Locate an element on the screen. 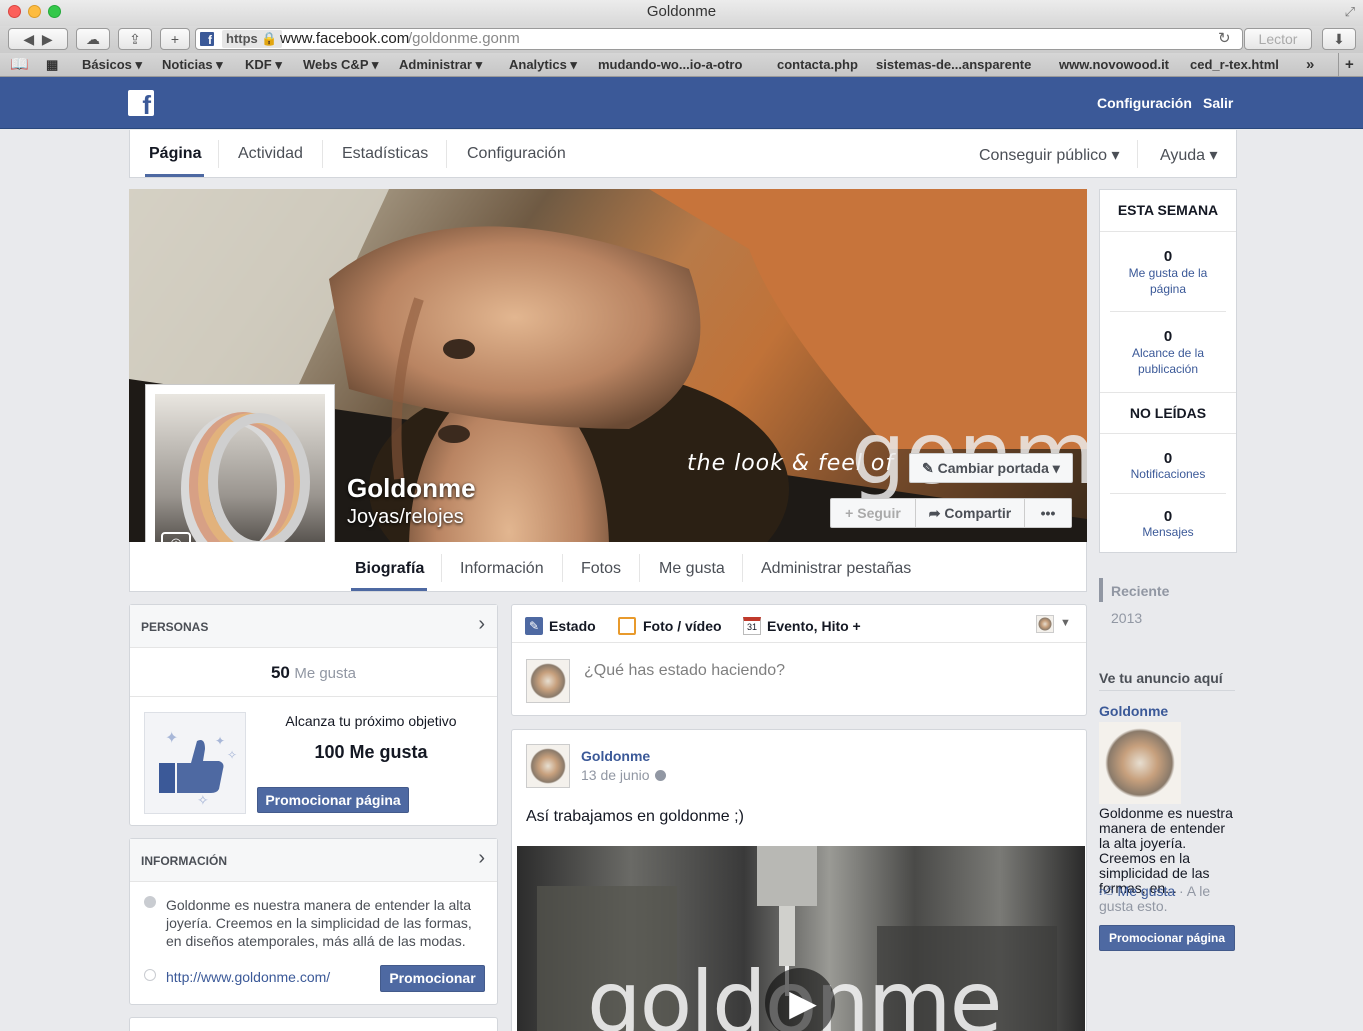  stat-likes: 0 Me gusta de la página is located at coordinates (1168, 272).